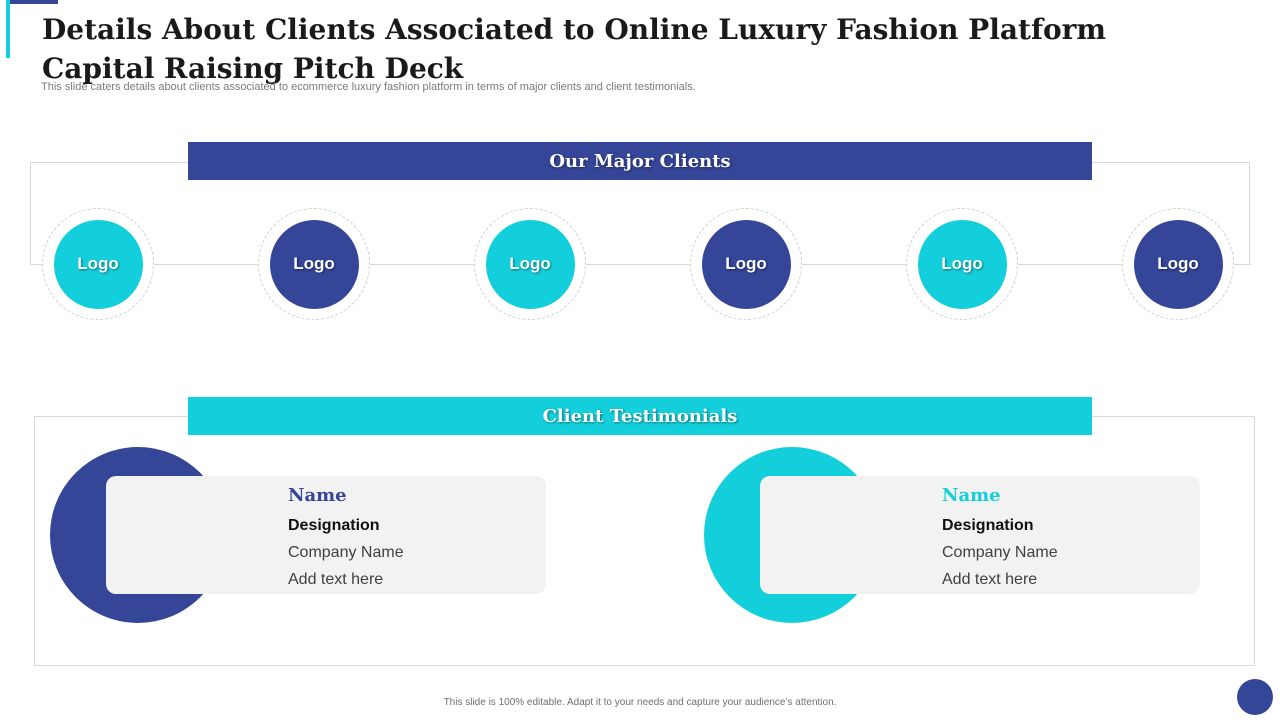 This screenshot has height=720, width=1280. I want to click on client-testimonials-heading: Client Testimonials, so click(640, 416).